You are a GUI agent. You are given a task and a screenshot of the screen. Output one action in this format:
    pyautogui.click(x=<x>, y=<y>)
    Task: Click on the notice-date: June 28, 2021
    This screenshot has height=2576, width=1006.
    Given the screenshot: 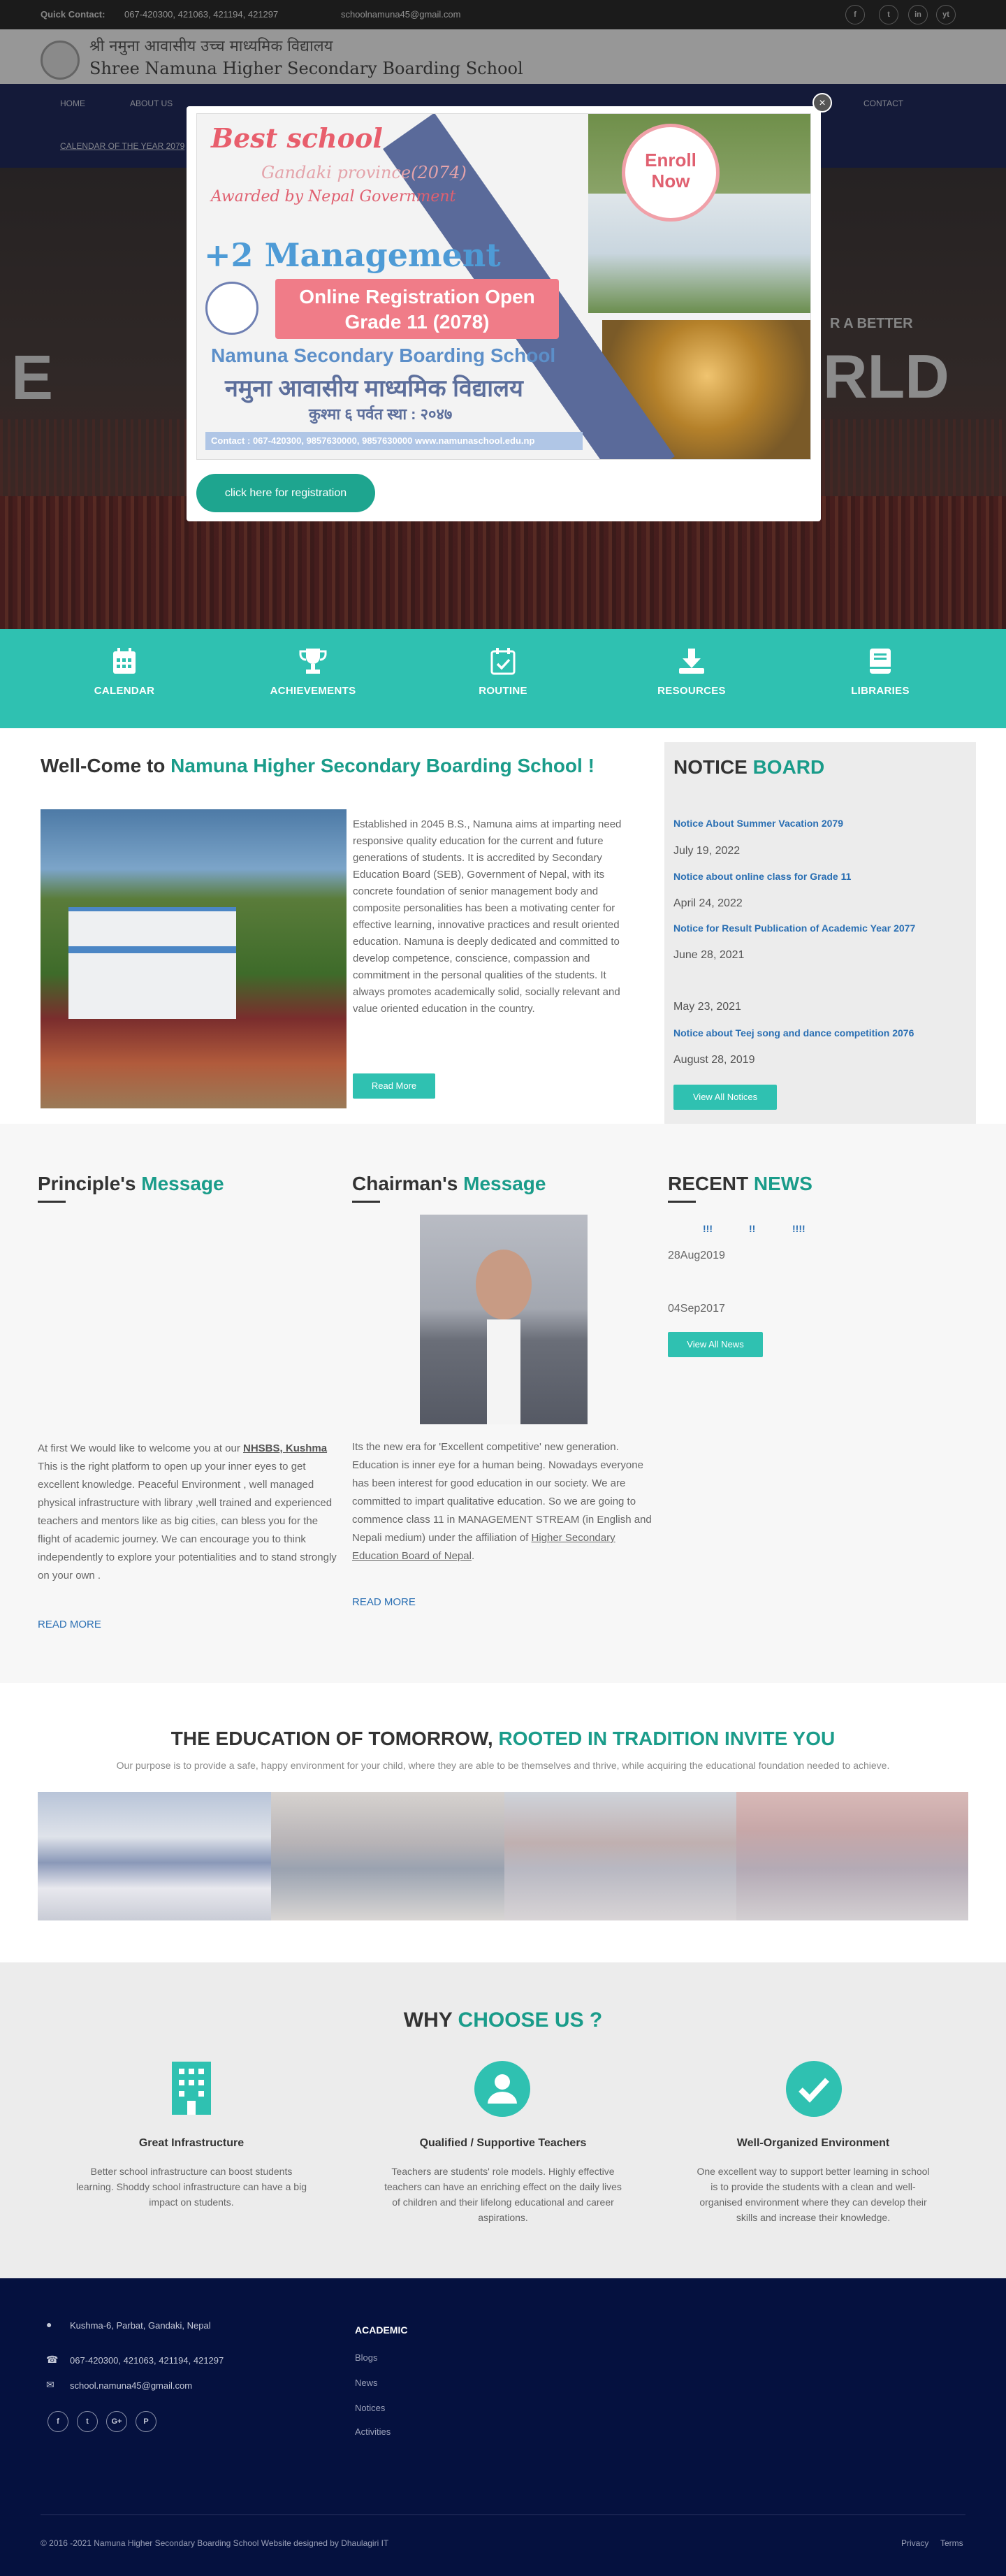 What is the action you would take?
    pyautogui.click(x=709, y=955)
    